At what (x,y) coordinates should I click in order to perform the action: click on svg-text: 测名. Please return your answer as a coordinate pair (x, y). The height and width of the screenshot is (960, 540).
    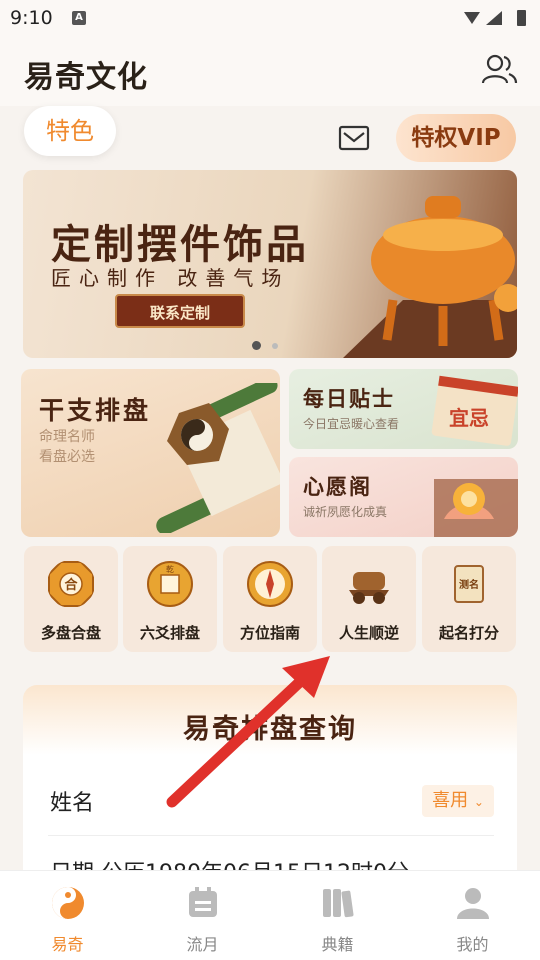
    Looking at the image, I should click on (469, 584).